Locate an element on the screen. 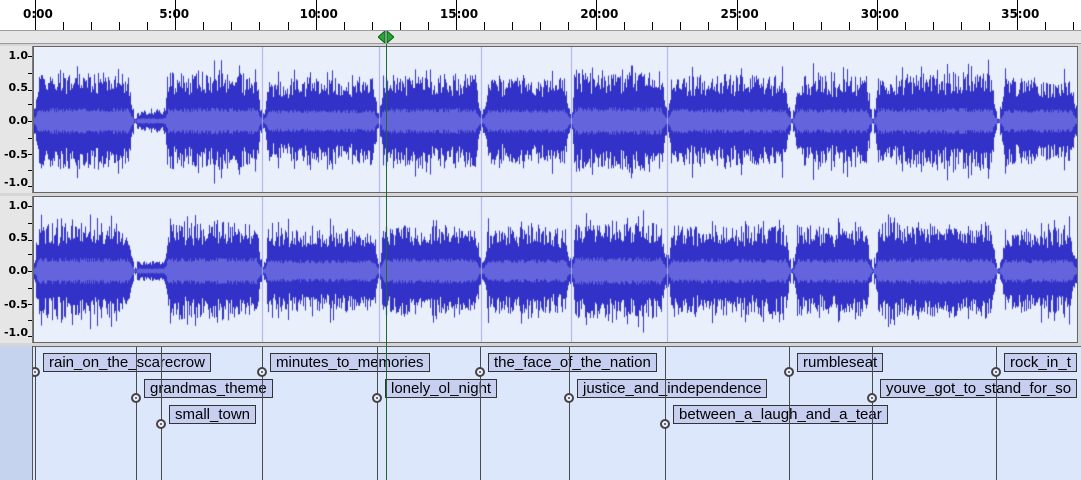 This screenshot has height=480, width=1081. play-region-bar is located at coordinates (540, 37).